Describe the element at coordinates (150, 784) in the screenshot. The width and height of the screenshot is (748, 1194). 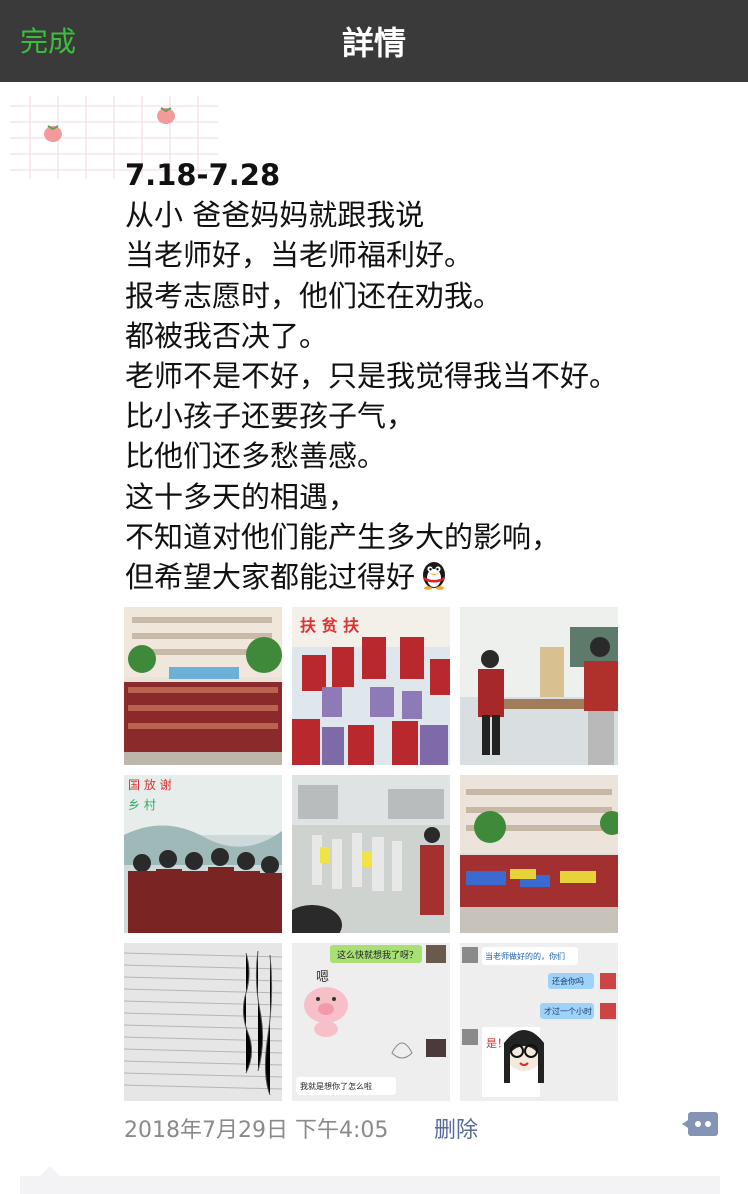
I see `svg-text: 国 放 谢` at that location.